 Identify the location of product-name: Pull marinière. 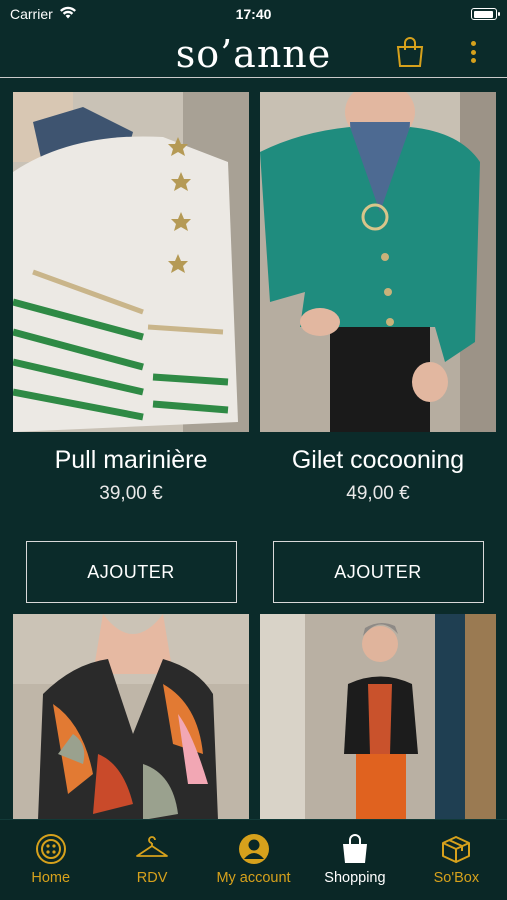
(131, 460).